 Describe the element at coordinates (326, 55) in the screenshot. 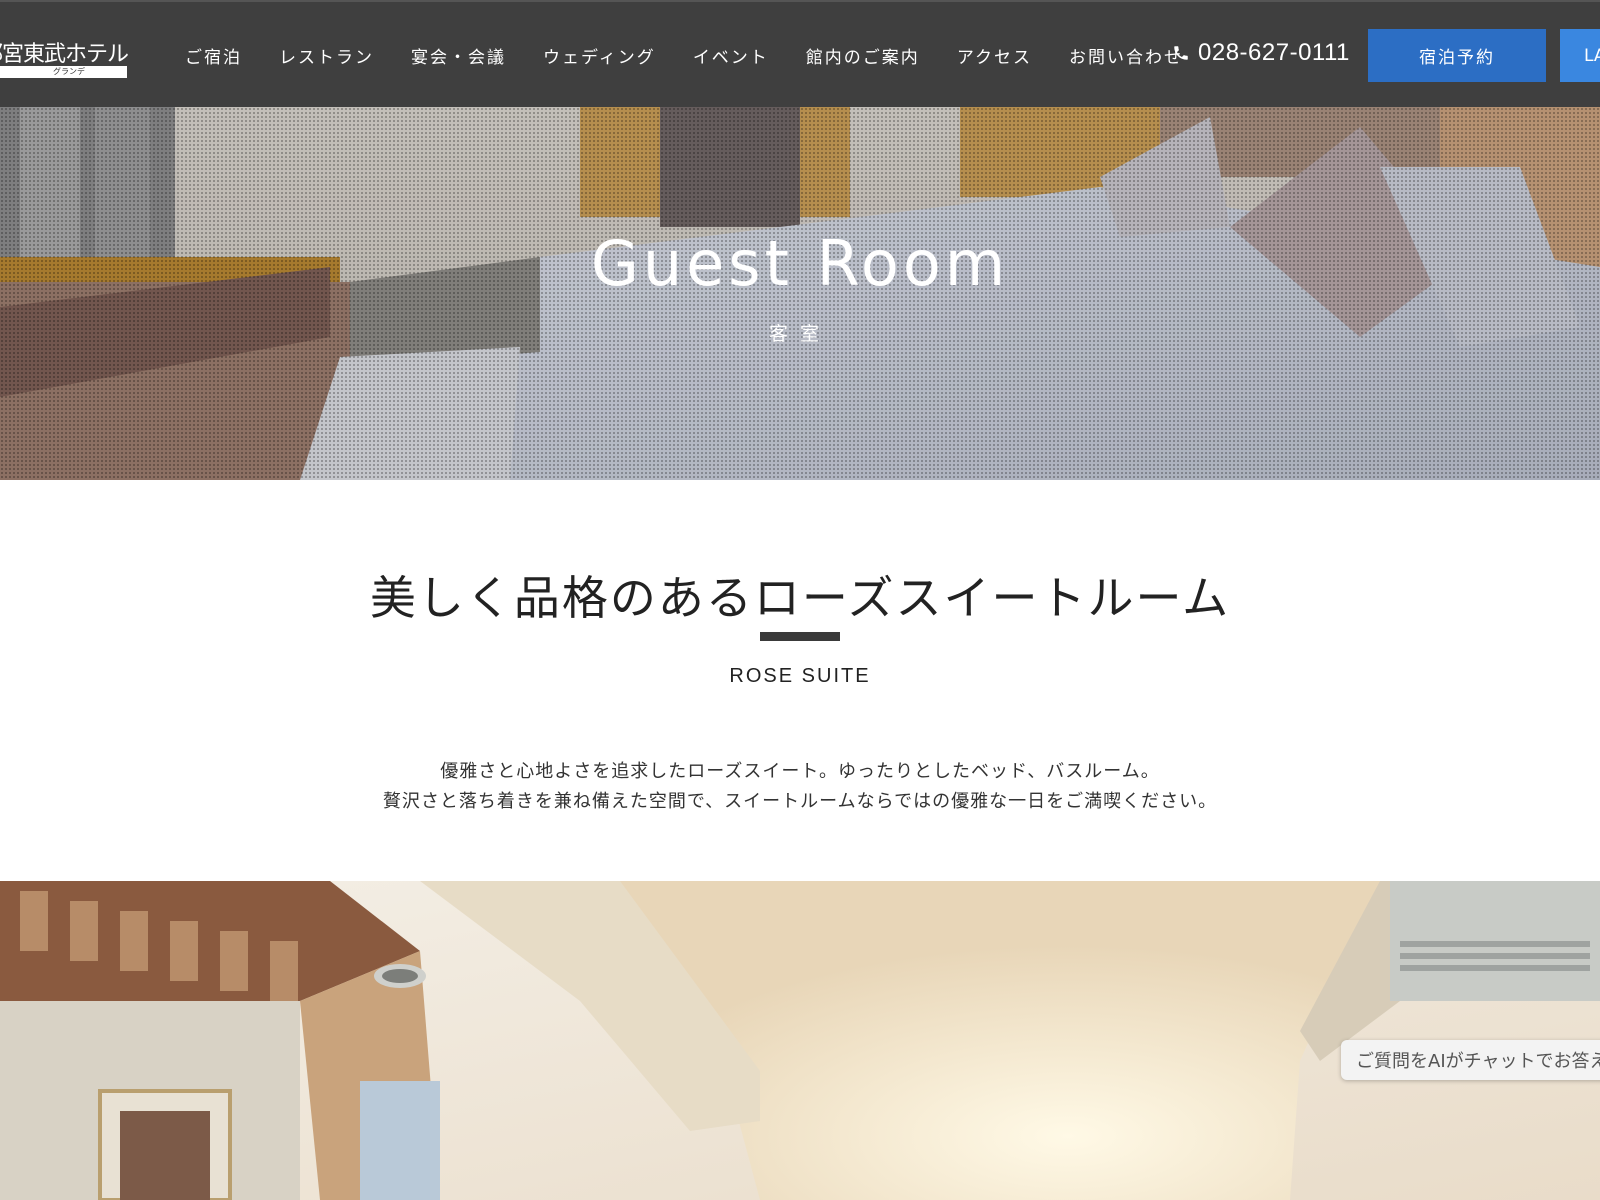

I see `nav-item-restaurant: レストラン` at that location.